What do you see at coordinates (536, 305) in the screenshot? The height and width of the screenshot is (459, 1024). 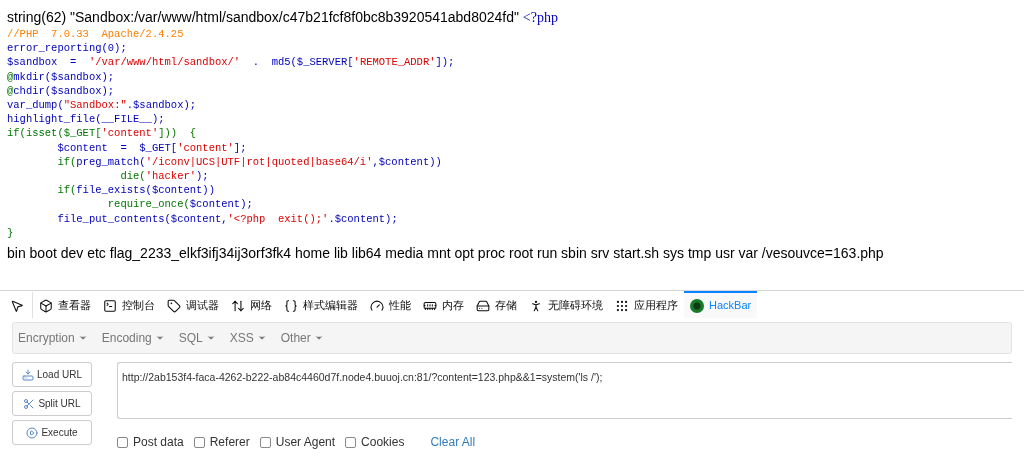 I see `person-icon` at bounding box center [536, 305].